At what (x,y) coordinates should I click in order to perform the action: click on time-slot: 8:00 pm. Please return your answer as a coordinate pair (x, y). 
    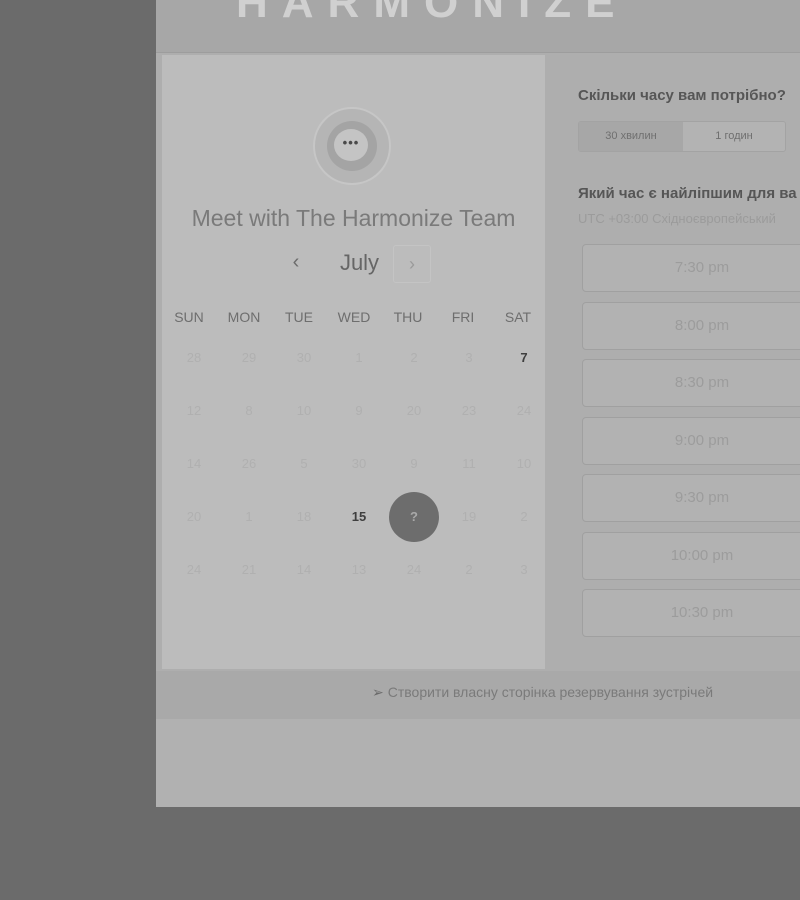
    Looking at the image, I should click on (691, 326).